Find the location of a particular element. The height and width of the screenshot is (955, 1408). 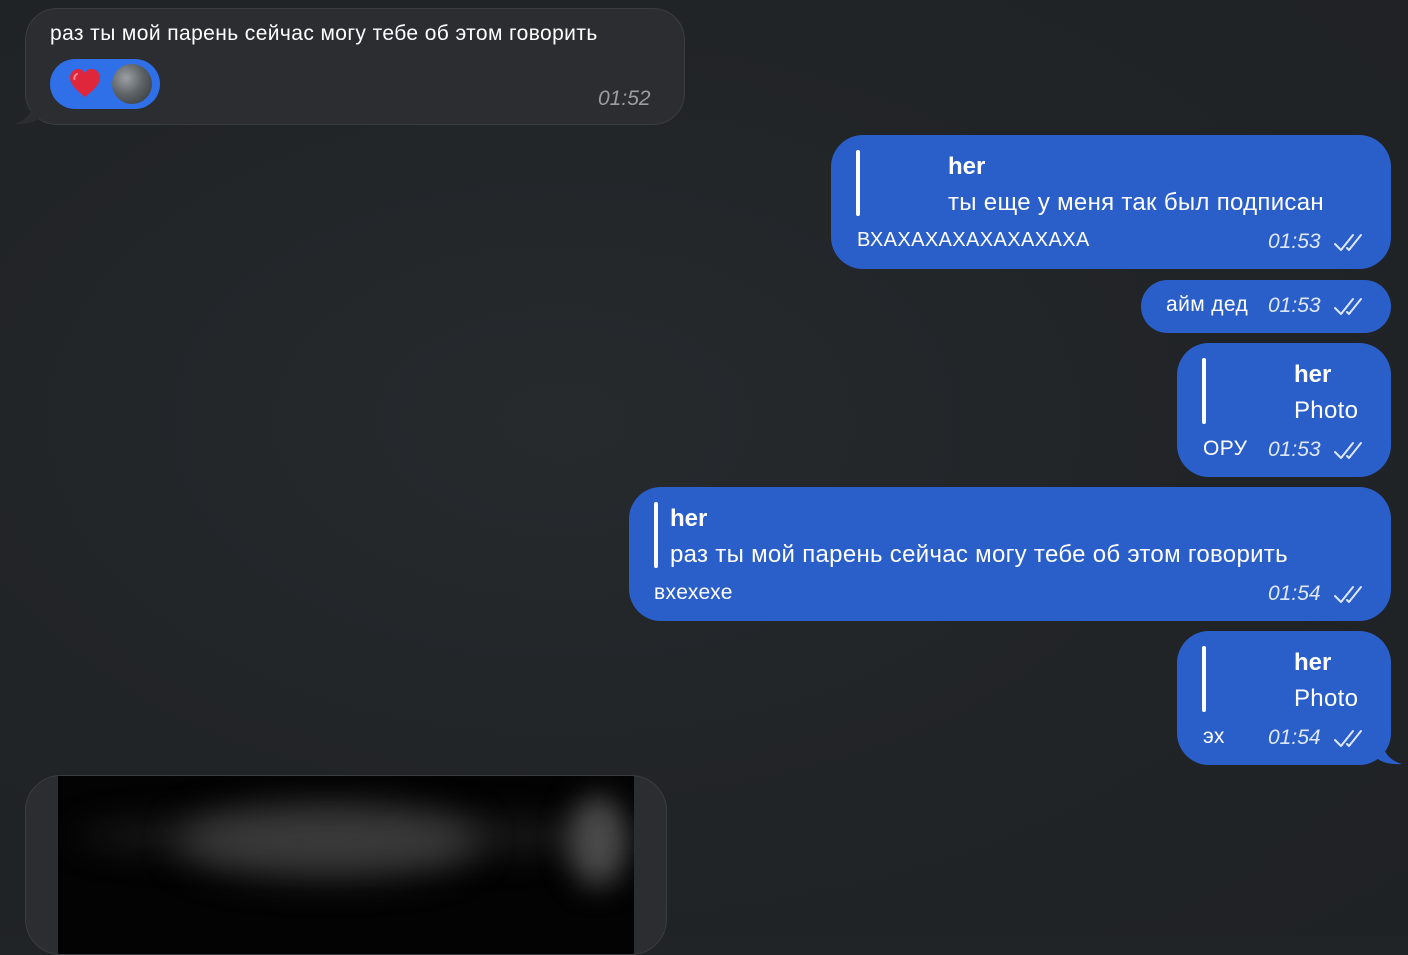

reply-text: ты еще у меня так был подписан is located at coordinates (1136, 202).